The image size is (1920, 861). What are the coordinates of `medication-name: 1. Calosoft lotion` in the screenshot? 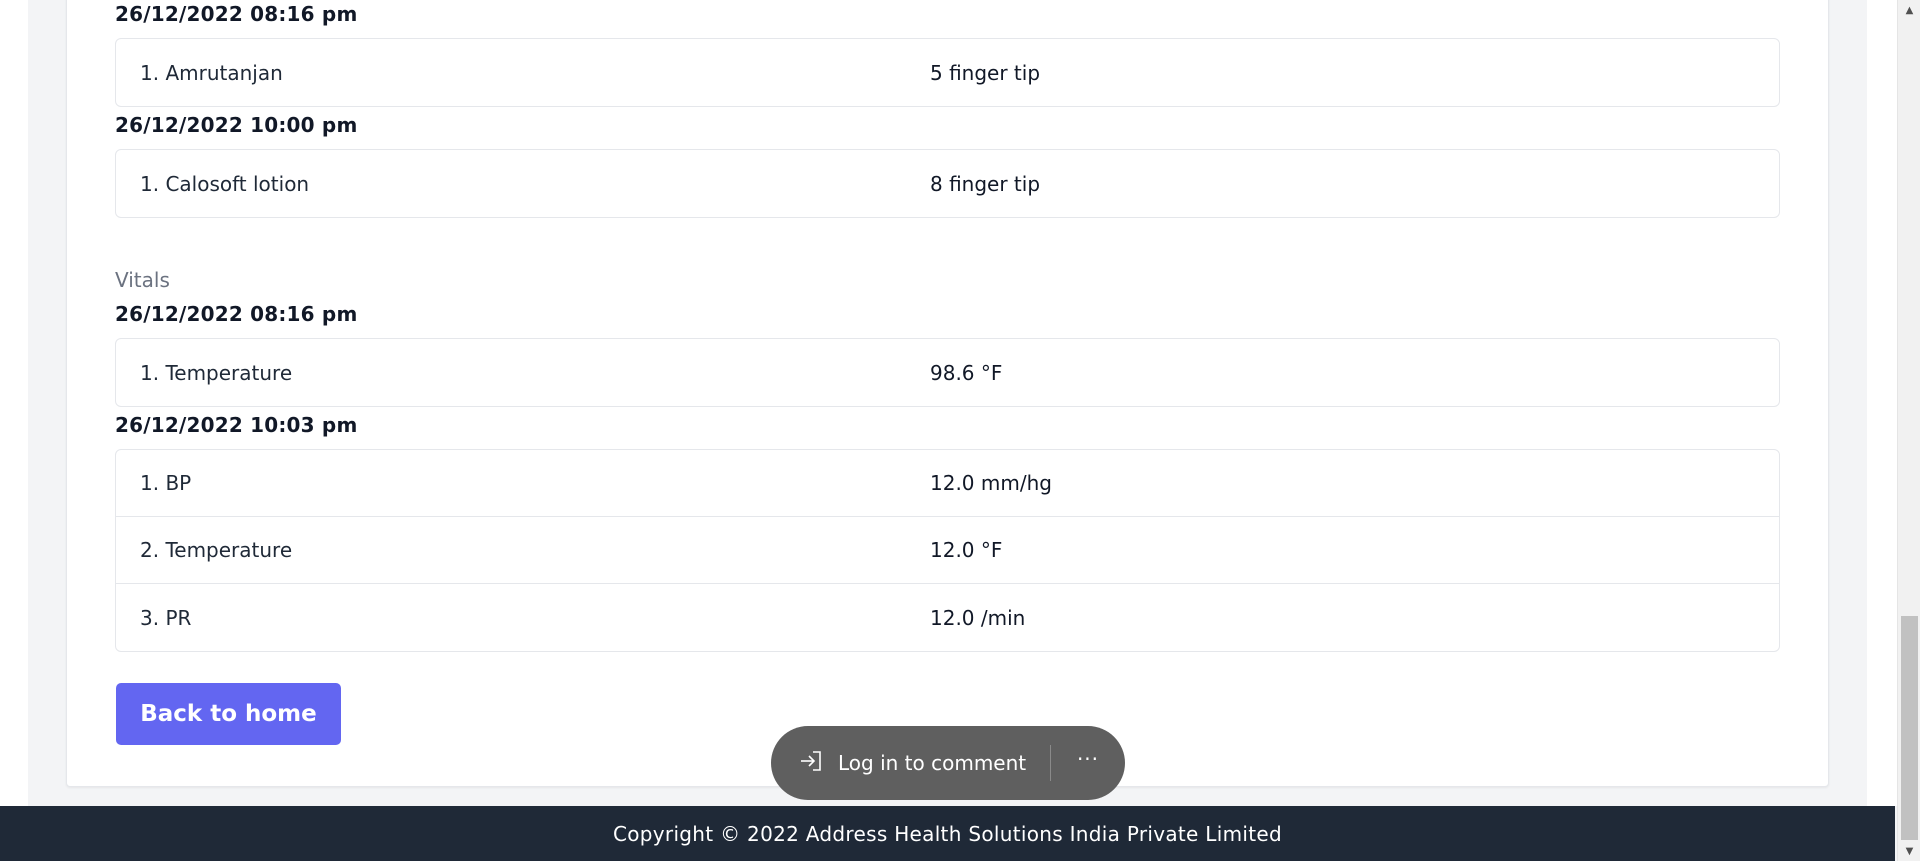 It's located at (225, 183).